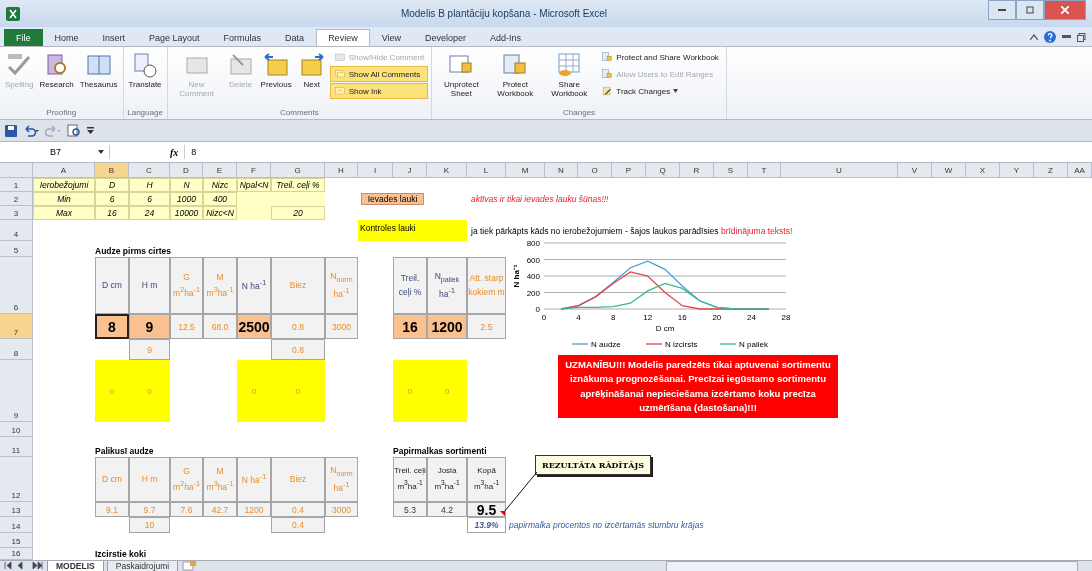 The image size is (1092, 571). Describe the element at coordinates (1065, 10) in the screenshot. I see `close-button` at that location.